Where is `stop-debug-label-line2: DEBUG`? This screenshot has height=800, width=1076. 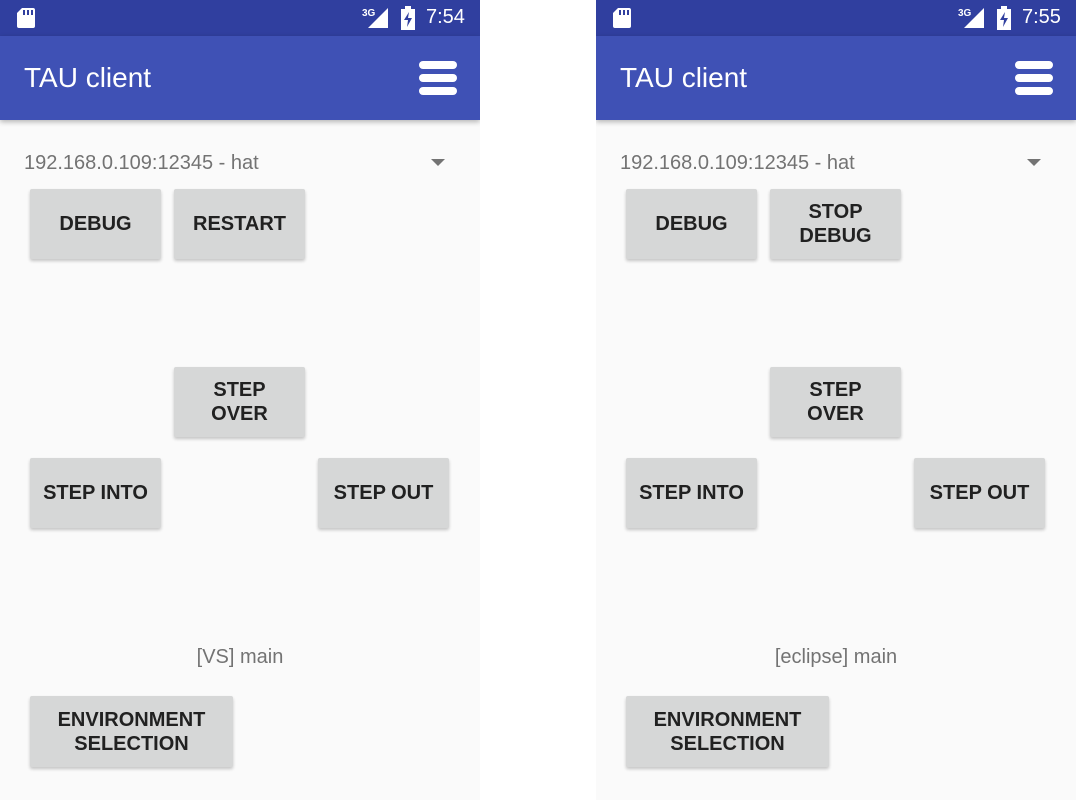
stop-debug-label-line2: DEBUG is located at coordinates (835, 236).